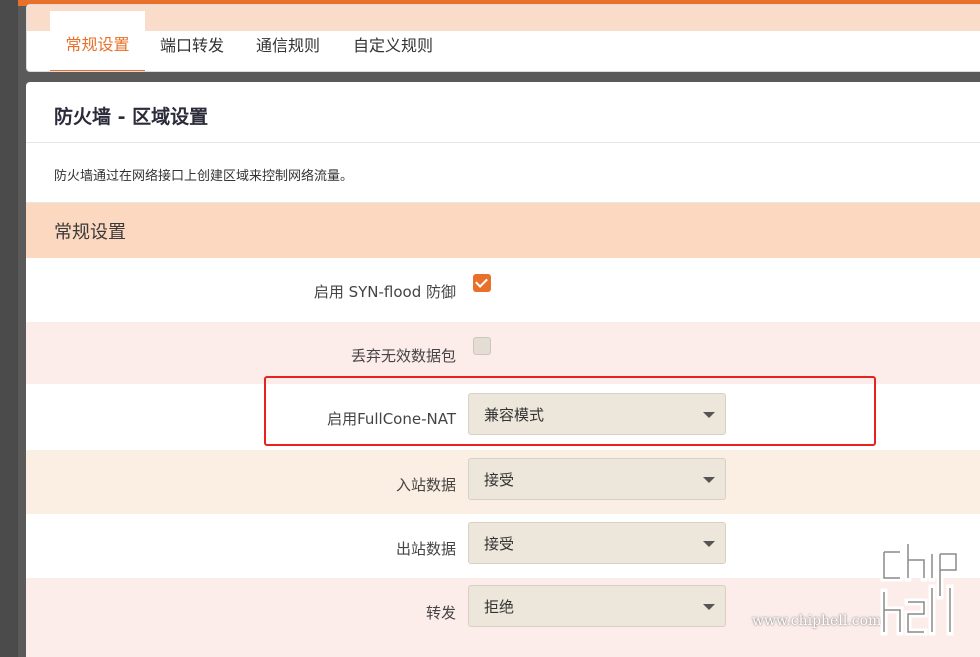 The height and width of the screenshot is (657, 980). Describe the element at coordinates (817, 621) in the screenshot. I see `watermark-text: www.chiphell.com` at that location.